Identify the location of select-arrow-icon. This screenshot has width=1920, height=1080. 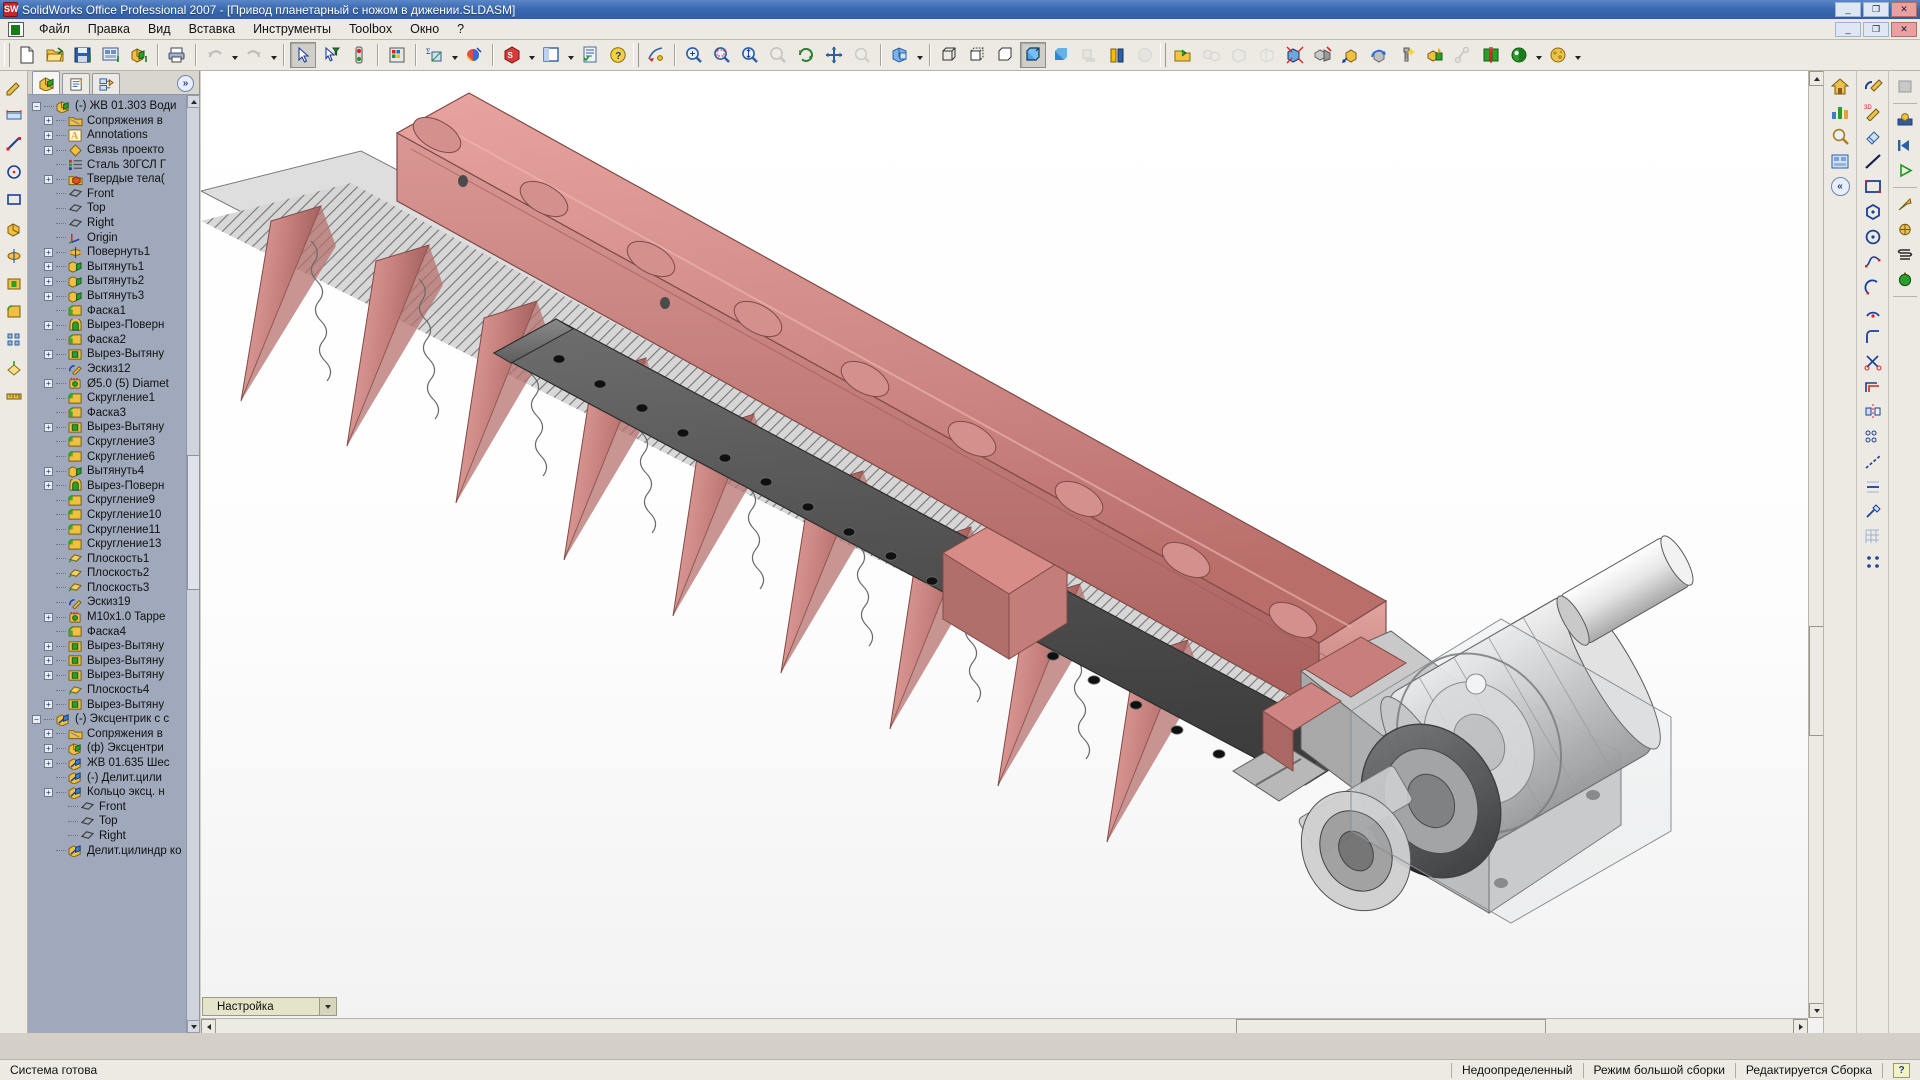
(303, 55).